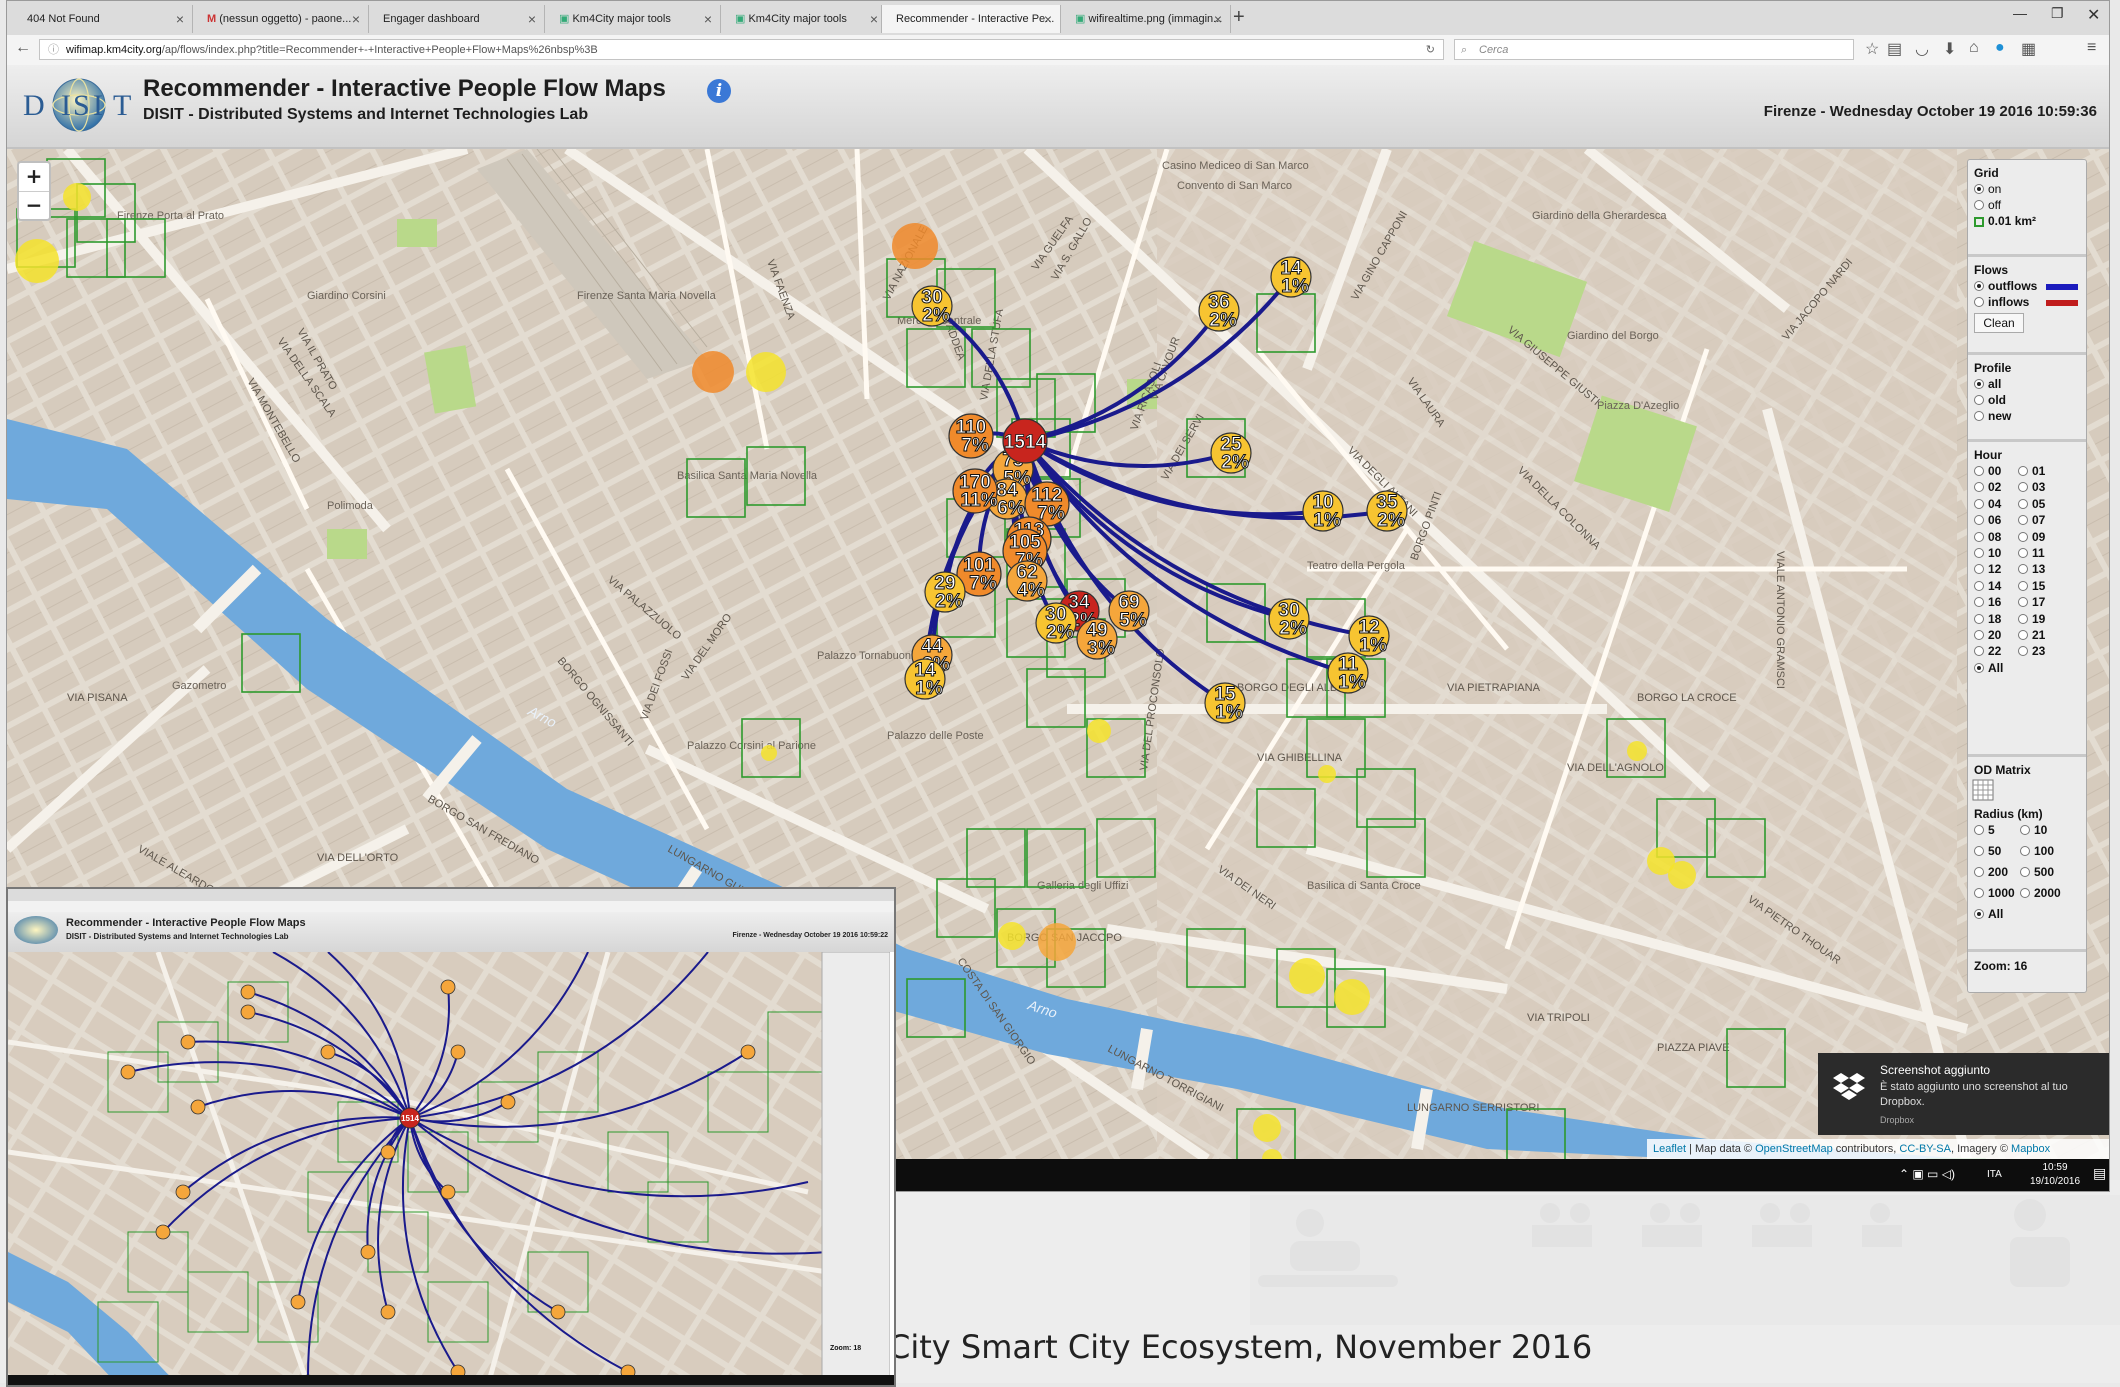 The image size is (2120, 1387). What do you see at coordinates (1990, 400) in the screenshot?
I see `profile-old-radio: old` at bounding box center [1990, 400].